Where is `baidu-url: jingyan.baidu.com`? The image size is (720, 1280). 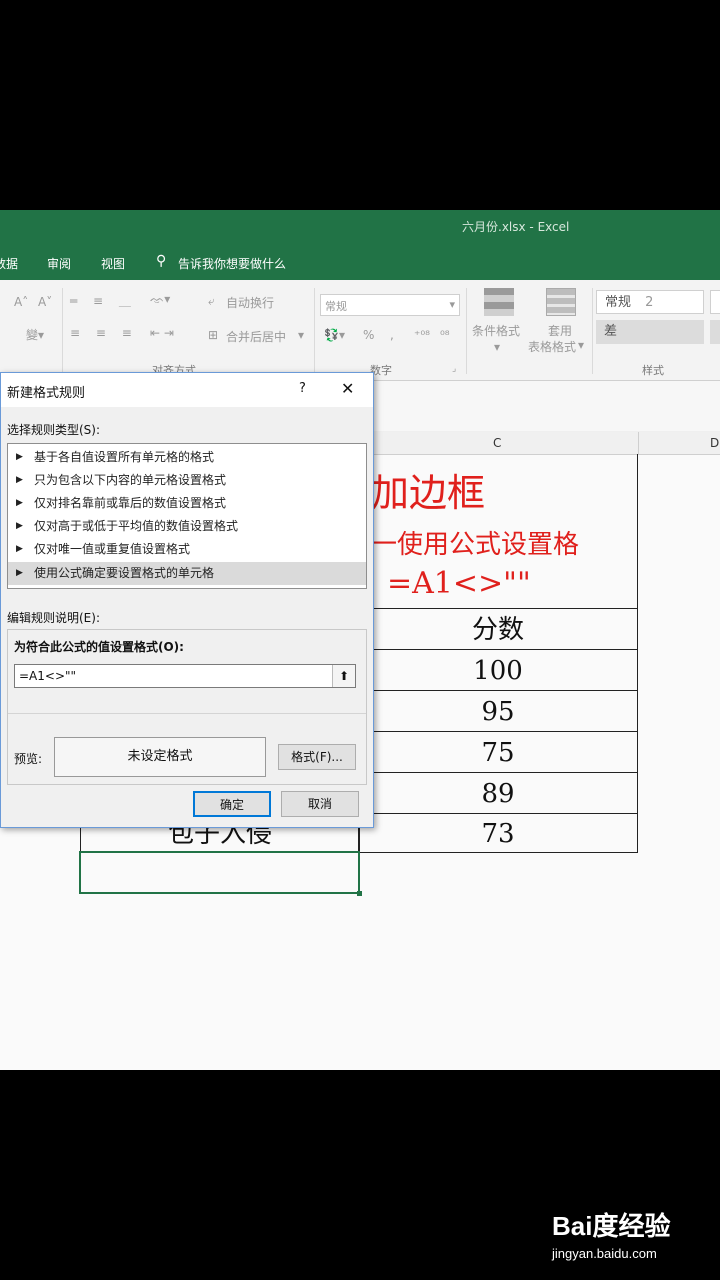 baidu-url: jingyan.baidu.com is located at coordinates (604, 1253).